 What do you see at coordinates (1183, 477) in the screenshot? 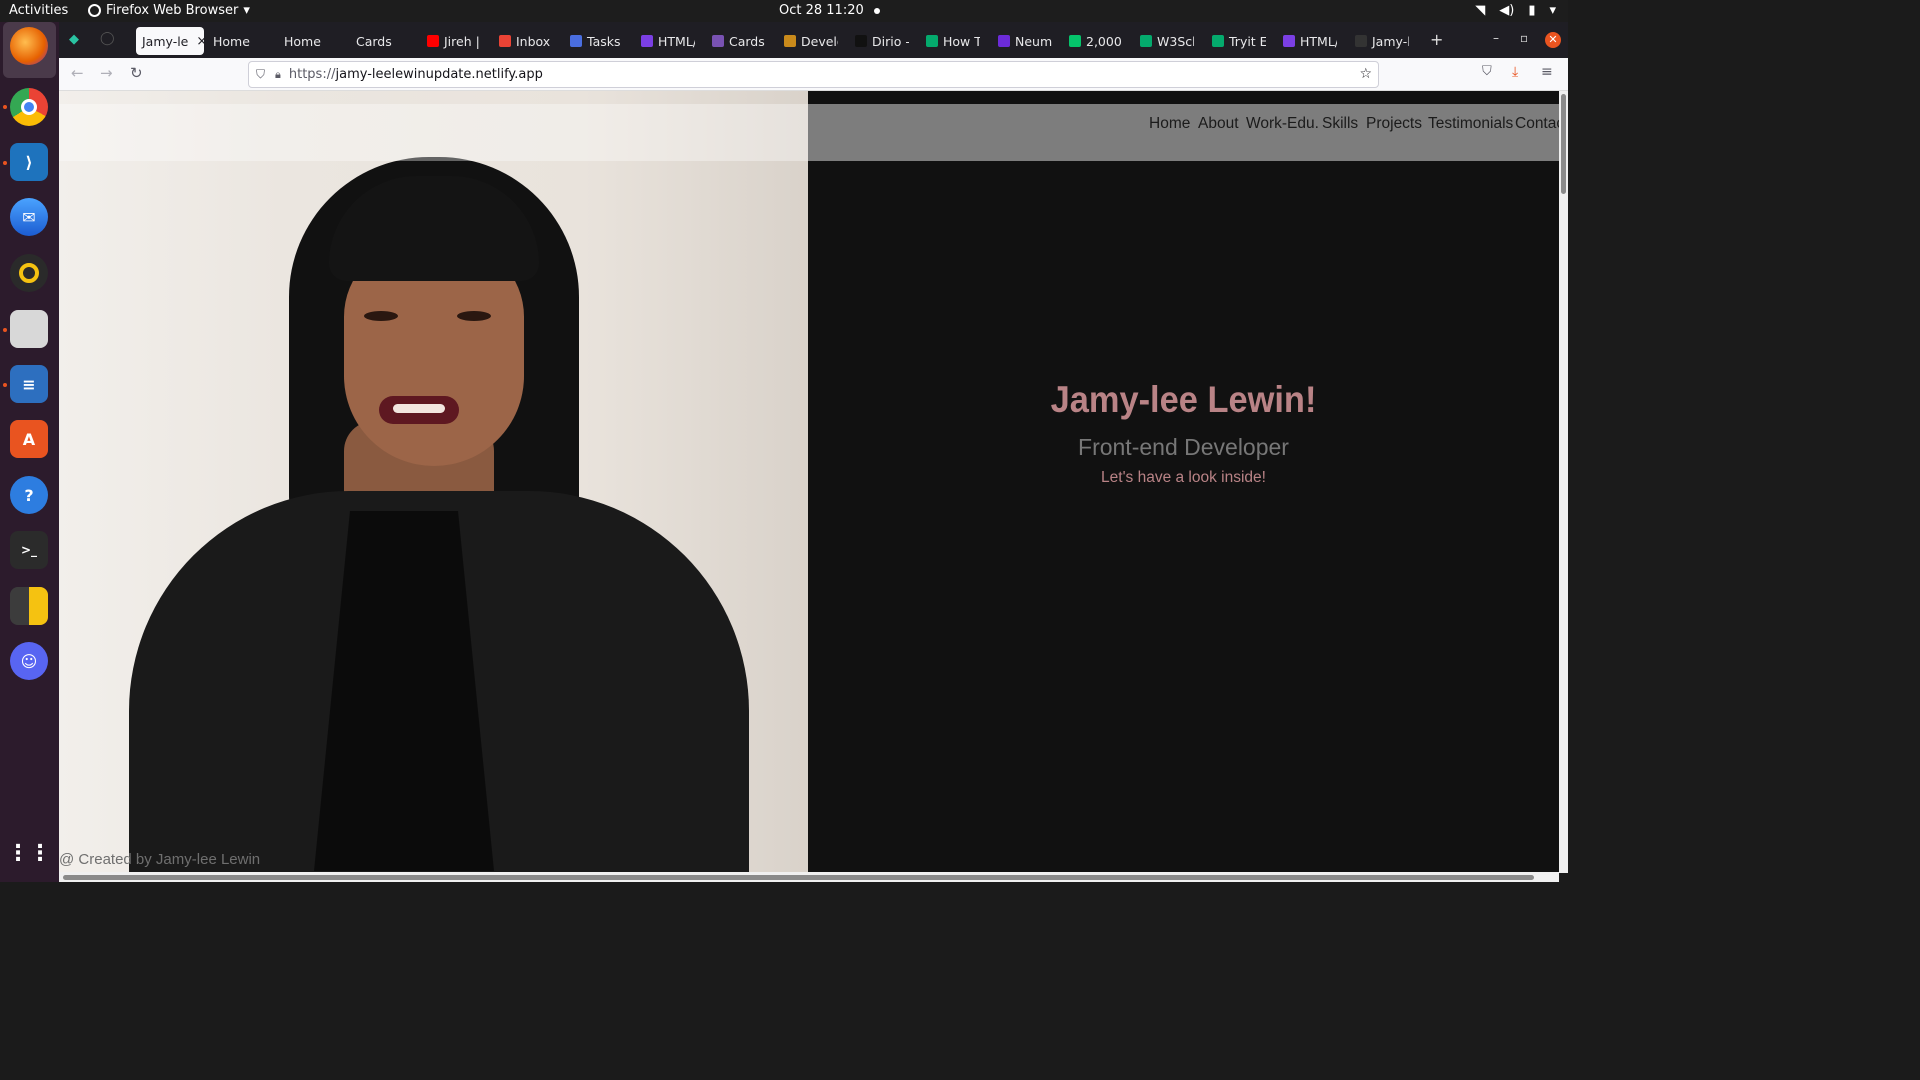
I see `hero-tagline: Let's have a look inside!` at bounding box center [1183, 477].